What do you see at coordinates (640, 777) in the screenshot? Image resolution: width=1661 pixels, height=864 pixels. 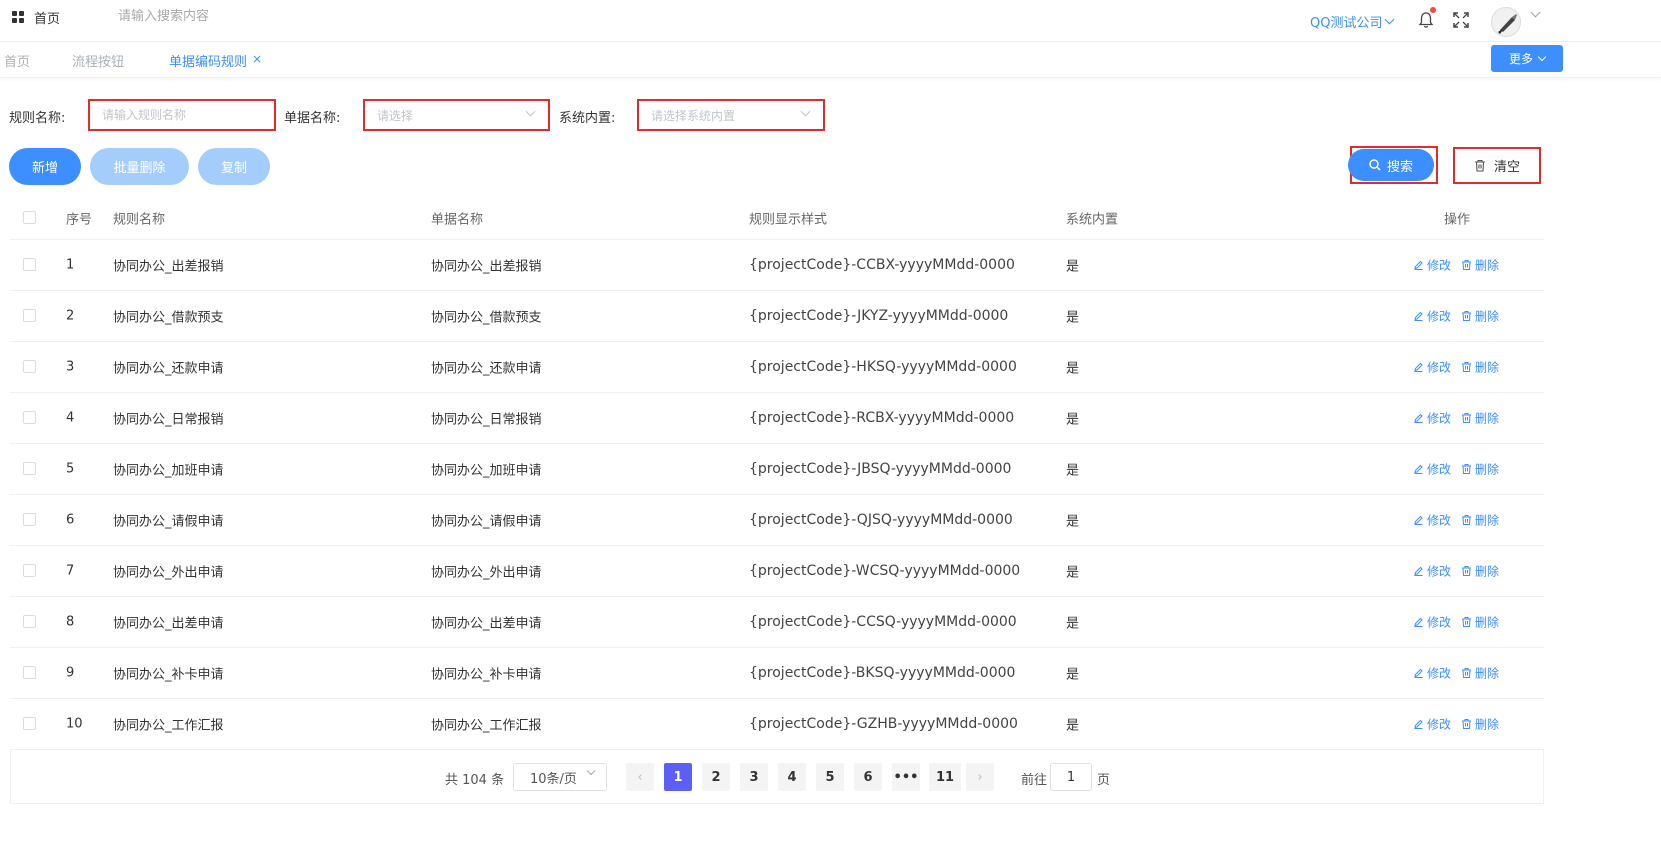 I see `prev-page-button: ‹` at bounding box center [640, 777].